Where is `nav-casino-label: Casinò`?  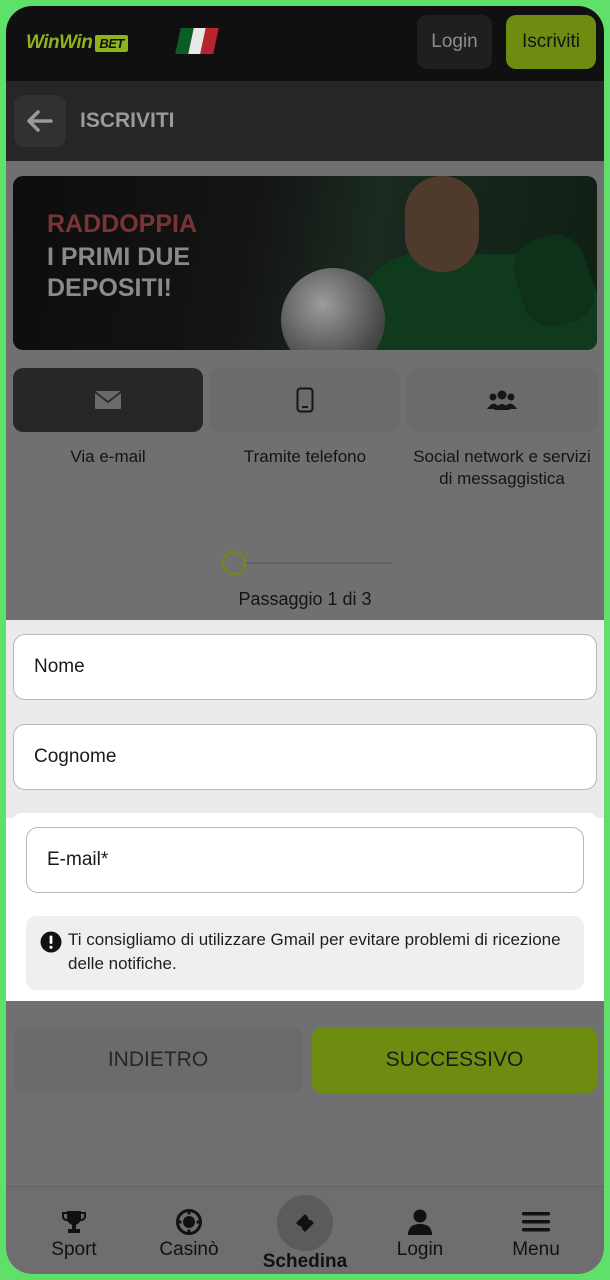
nav-casino-label: Casinò is located at coordinates (189, 1249).